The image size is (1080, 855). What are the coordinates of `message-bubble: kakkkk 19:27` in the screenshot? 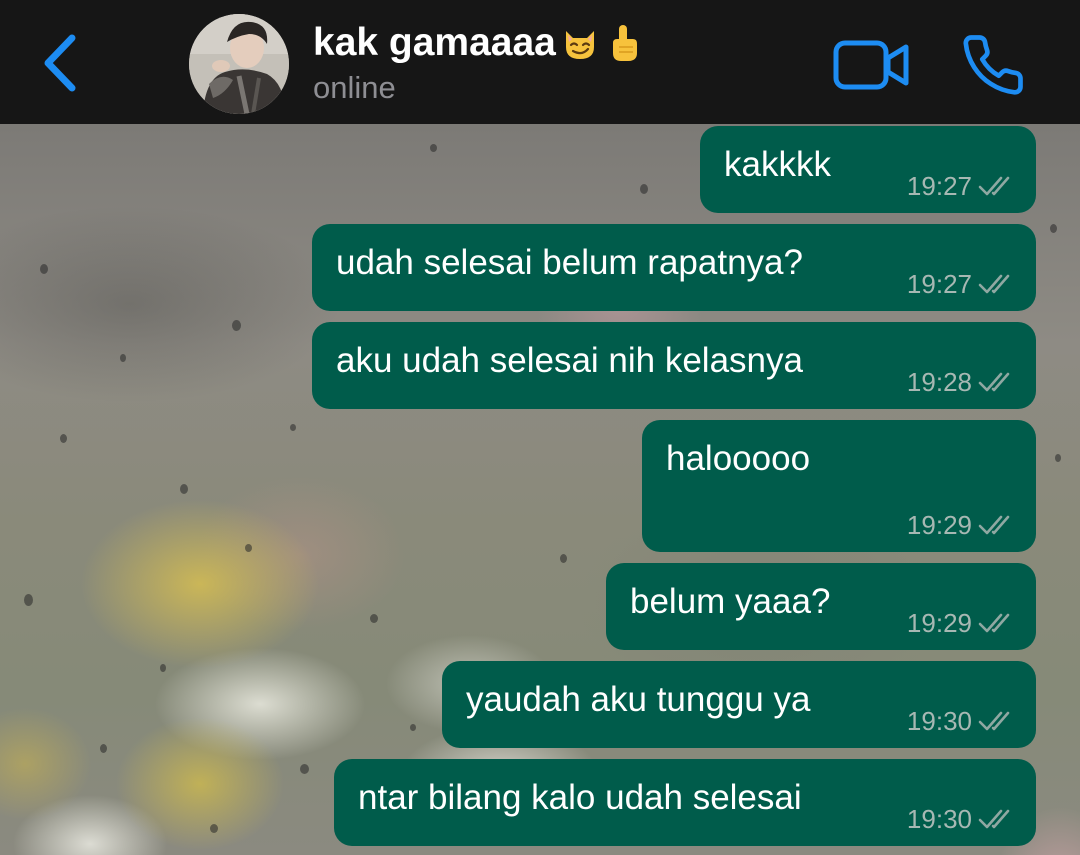 It's located at (868, 169).